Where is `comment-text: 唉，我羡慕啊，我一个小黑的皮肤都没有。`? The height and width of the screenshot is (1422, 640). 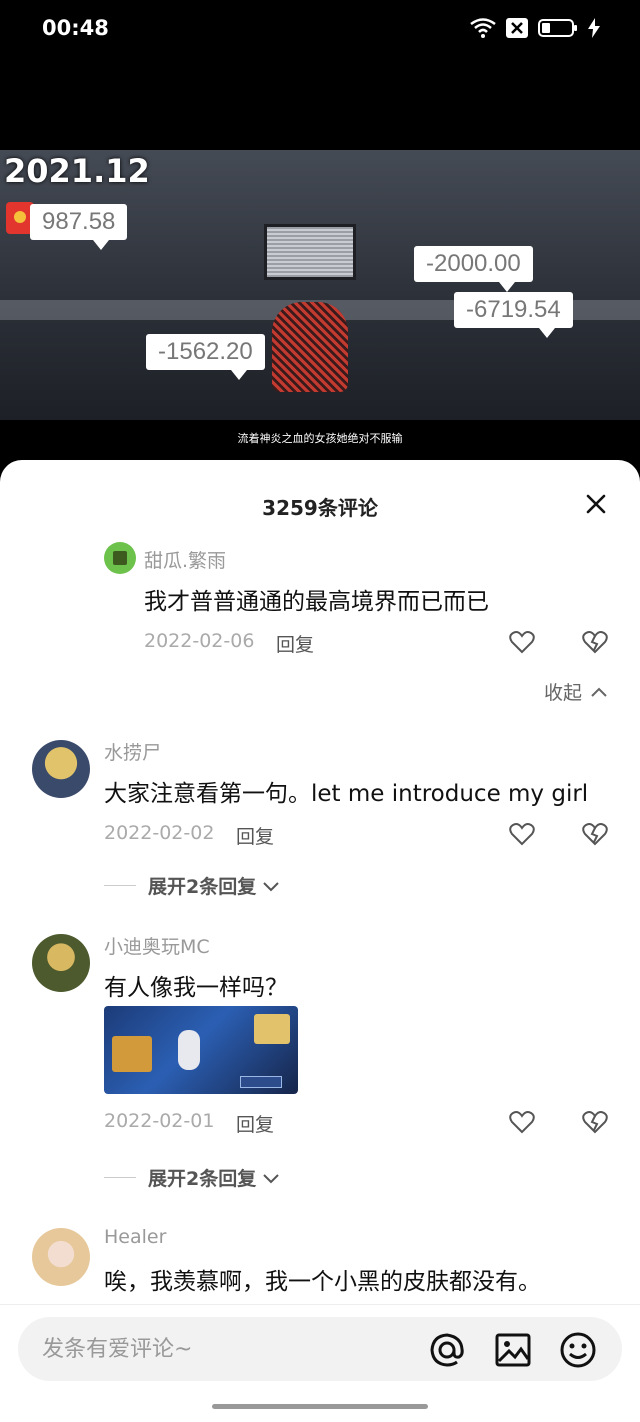
comment-text: 唉，我羡慕啊，我一个小黑的皮肤都没有。 is located at coordinates (322, 1282).